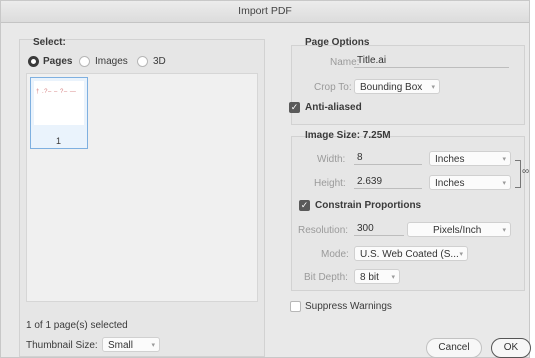  What do you see at coordinates (333, 107) in the screenshot?
I see `anti-aliased-label: Anti-aliased` at bounding box center [333, 107].